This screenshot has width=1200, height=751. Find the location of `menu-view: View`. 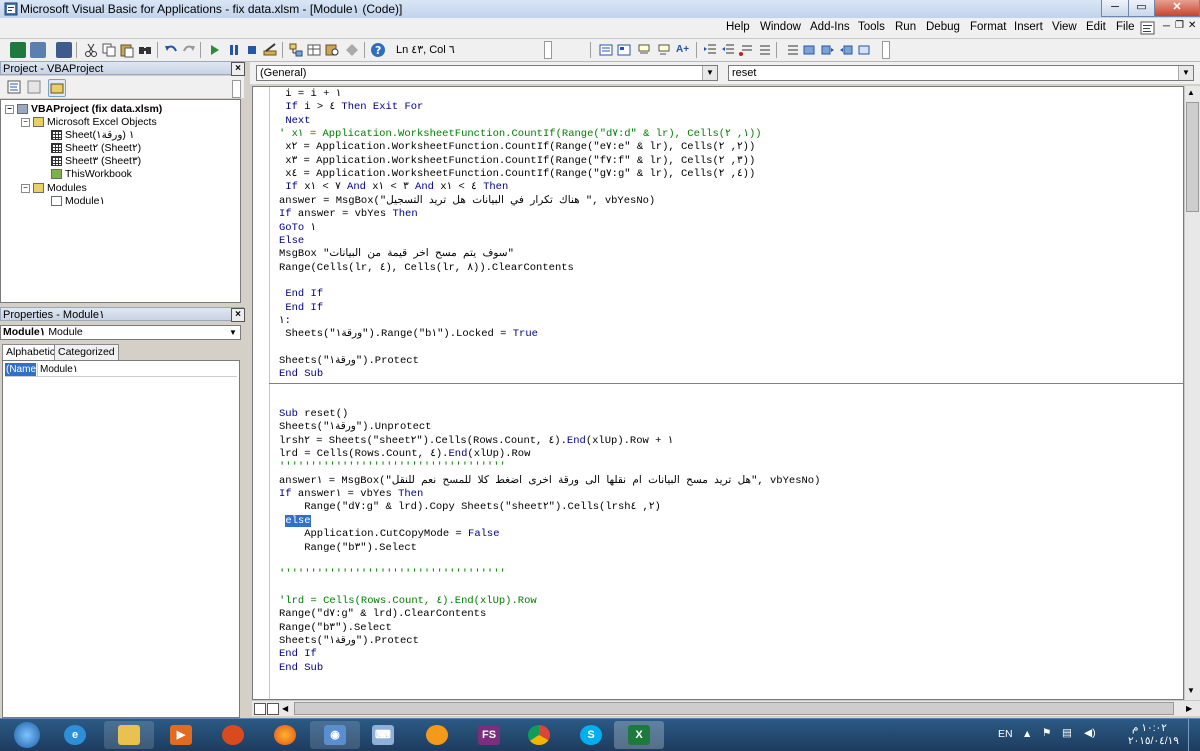

menu-view: View is located at coordinates (1064, 27).